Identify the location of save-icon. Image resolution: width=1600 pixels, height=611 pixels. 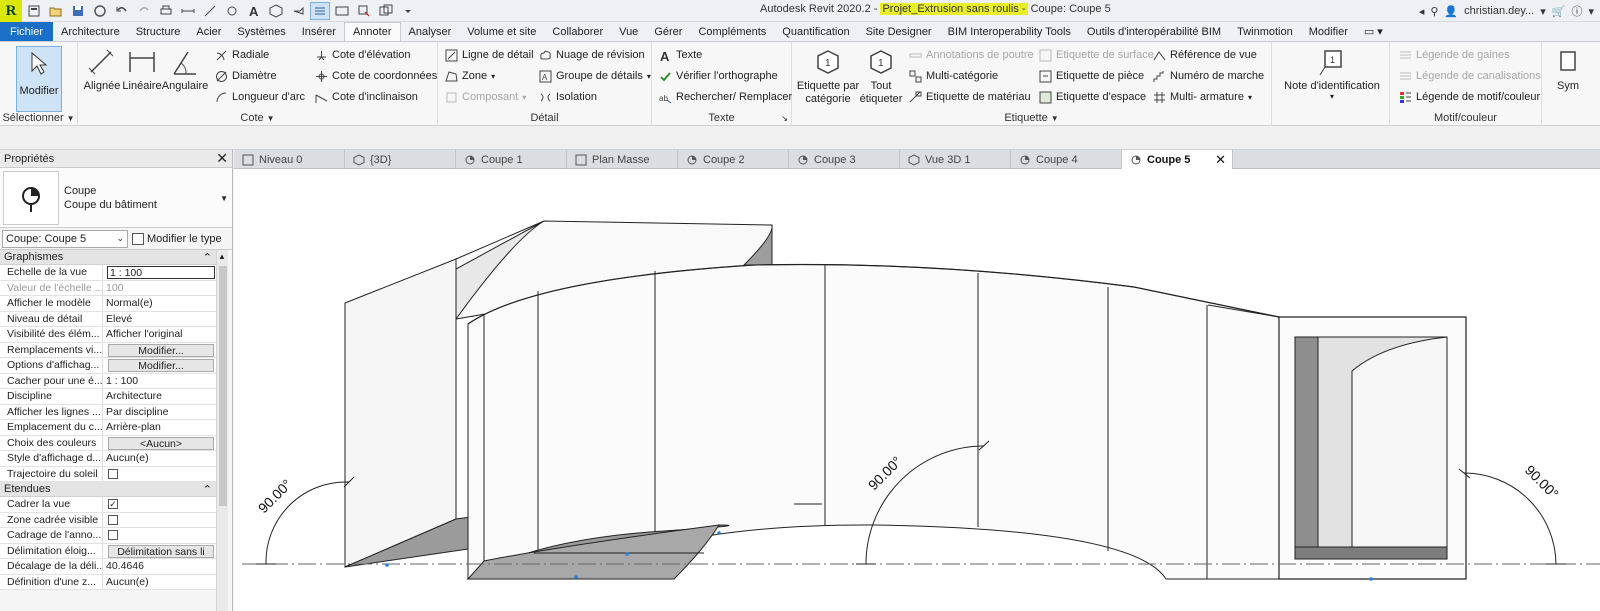
(78, 11).